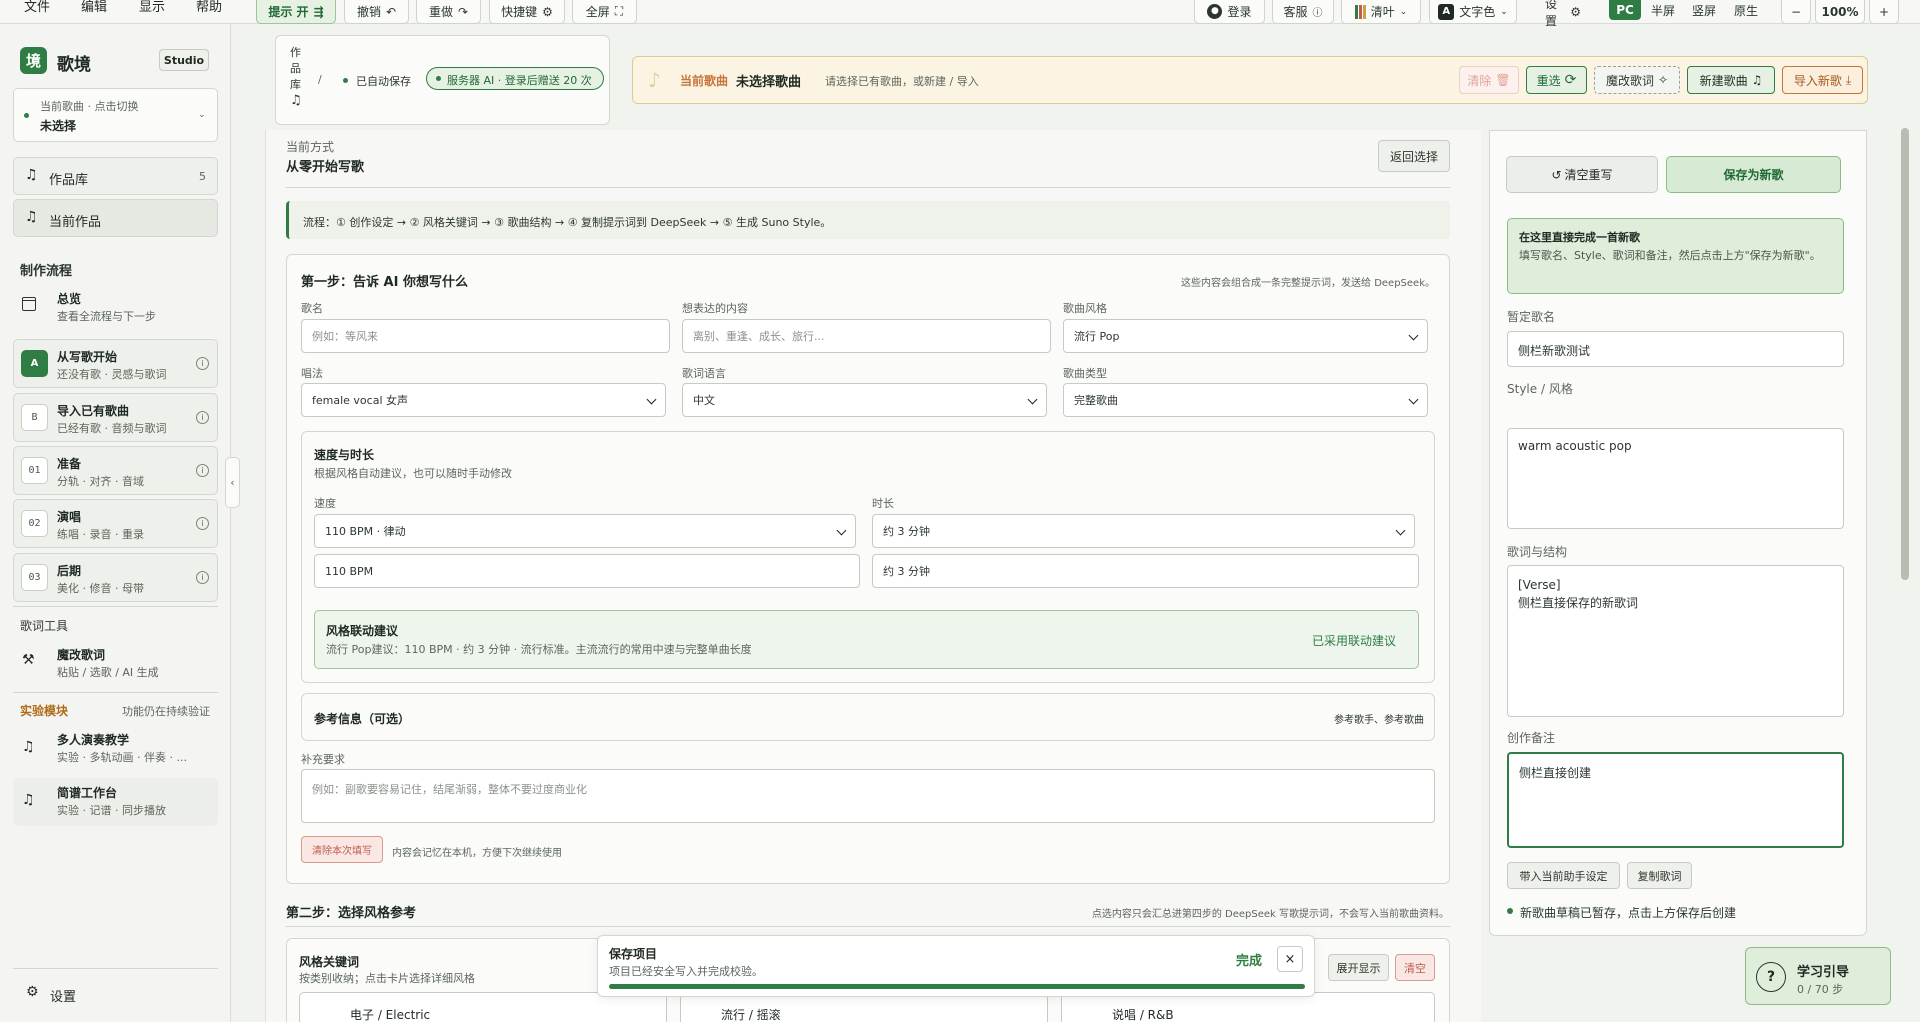  I want to click on fullscreen-button: 全屏 ⛶, so click(604, 12).